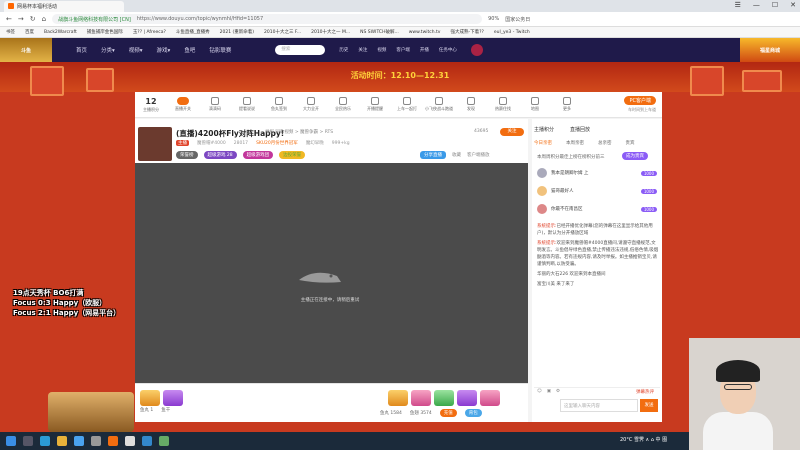 This screenshot has height=450, width=800. I want to click on toolbar-item: 全民热乐, so click(343, 104).